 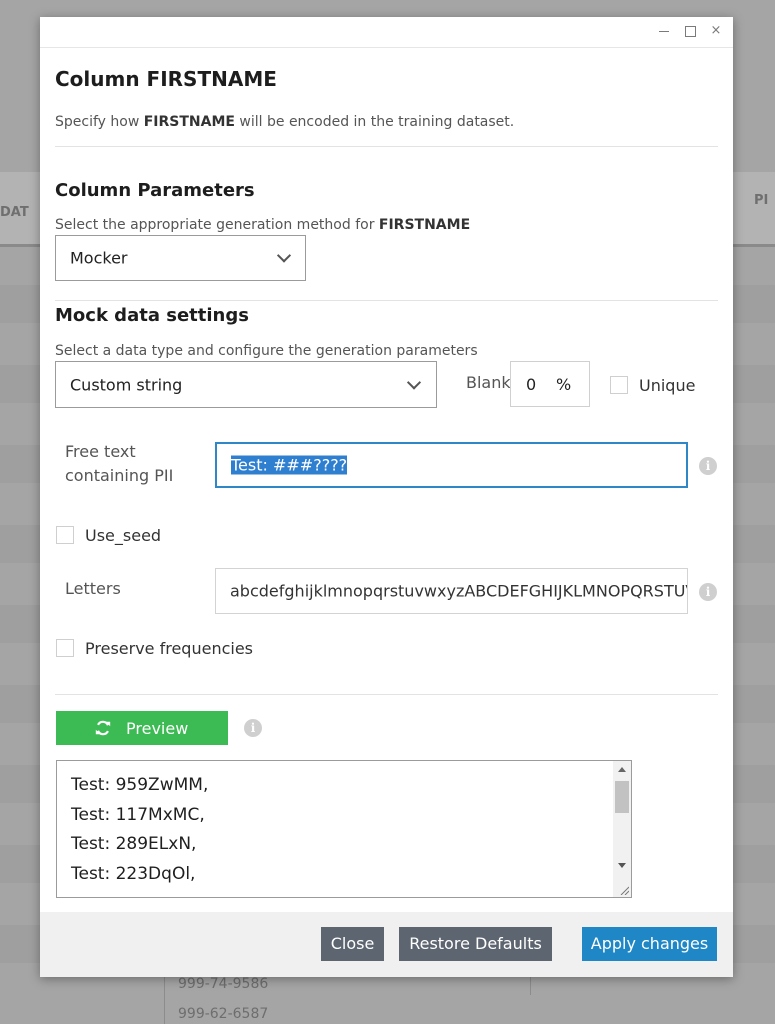 What do you see at coordinates (99, 258) in the screenshot?
I see `generation-method-value: Mocker` at bounding box center [99, 258].